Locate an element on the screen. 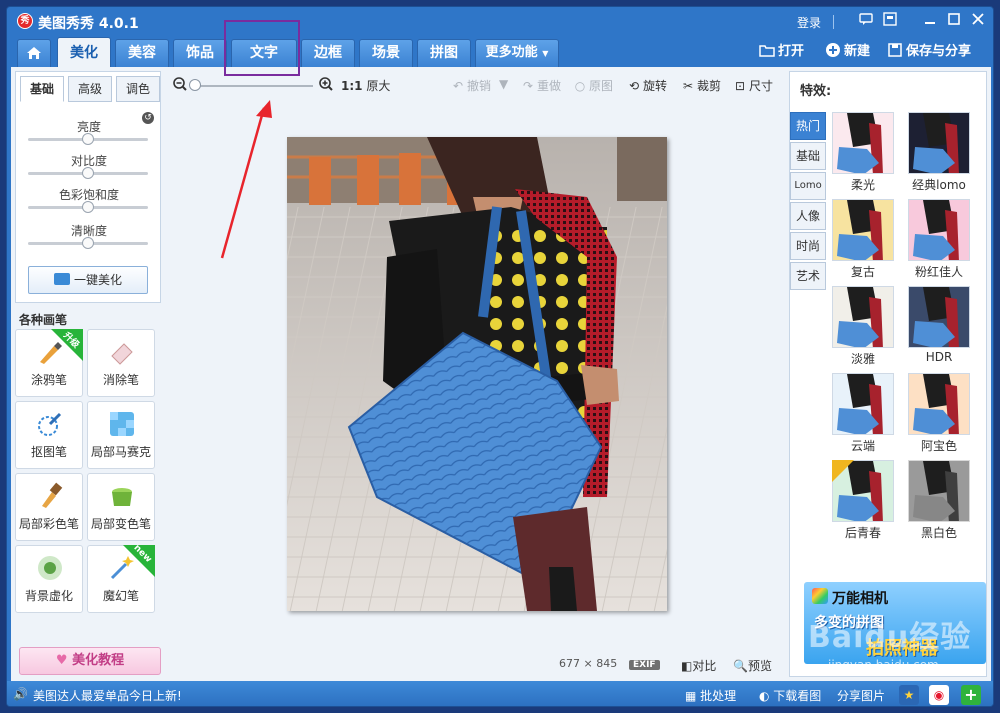  resize-button: ⊡ 尺寸 is located at coordinates (753, 85).